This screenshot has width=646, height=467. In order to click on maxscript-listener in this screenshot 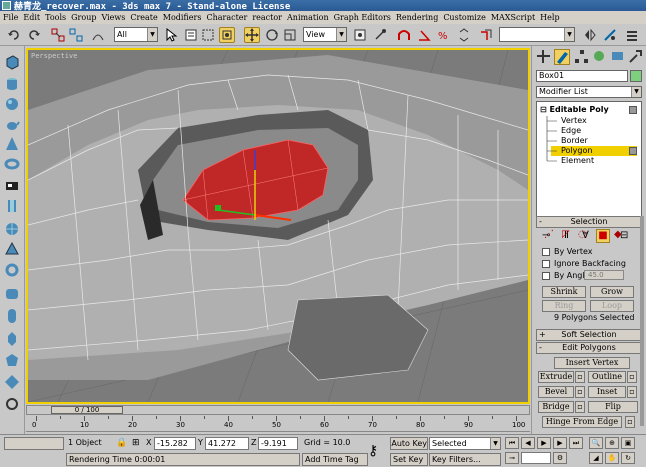, I will do `click(34, 443)`.